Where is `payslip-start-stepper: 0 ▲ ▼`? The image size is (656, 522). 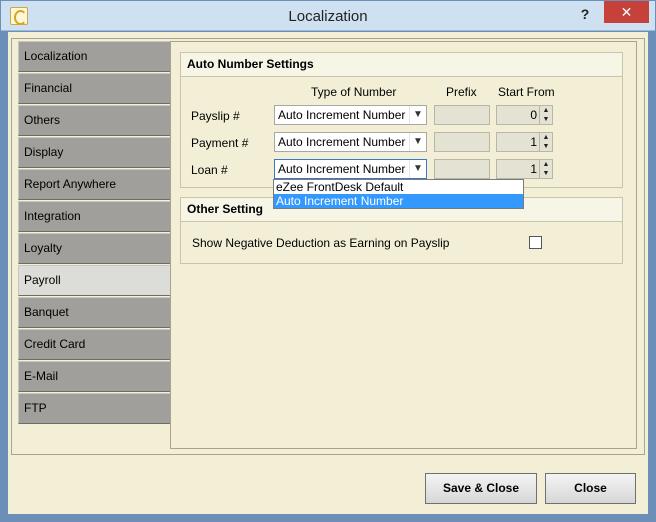 payslip-start-stepper: 0 ▲ ▼ is located at coordinates (524, 115).